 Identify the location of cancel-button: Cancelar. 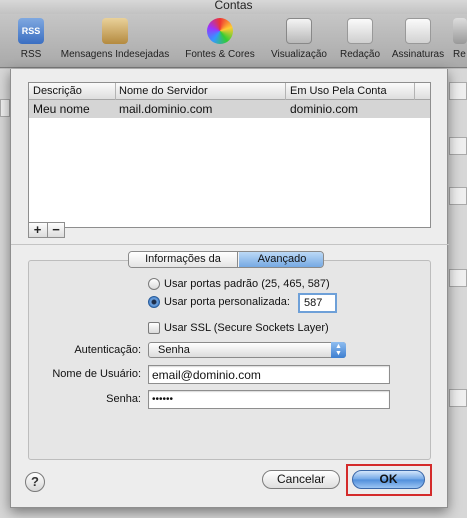
(301, 479).